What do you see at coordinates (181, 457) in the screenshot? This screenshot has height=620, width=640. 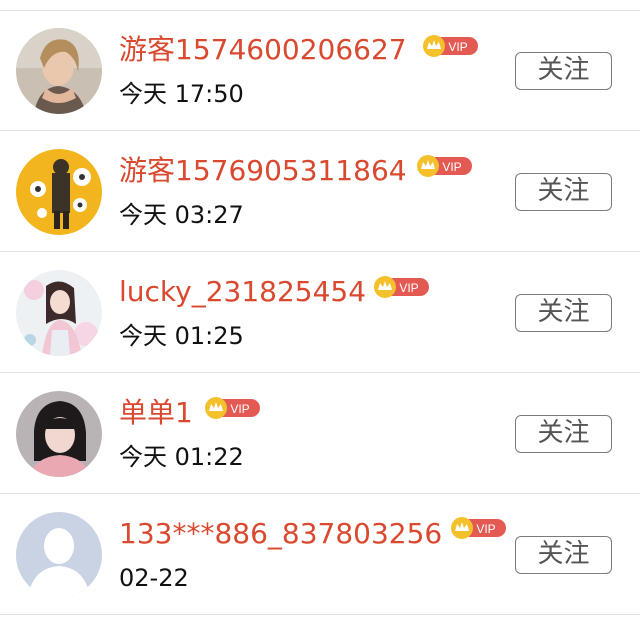 I see `visit-time: 今天 01:22` at bounding box center [181, 457].